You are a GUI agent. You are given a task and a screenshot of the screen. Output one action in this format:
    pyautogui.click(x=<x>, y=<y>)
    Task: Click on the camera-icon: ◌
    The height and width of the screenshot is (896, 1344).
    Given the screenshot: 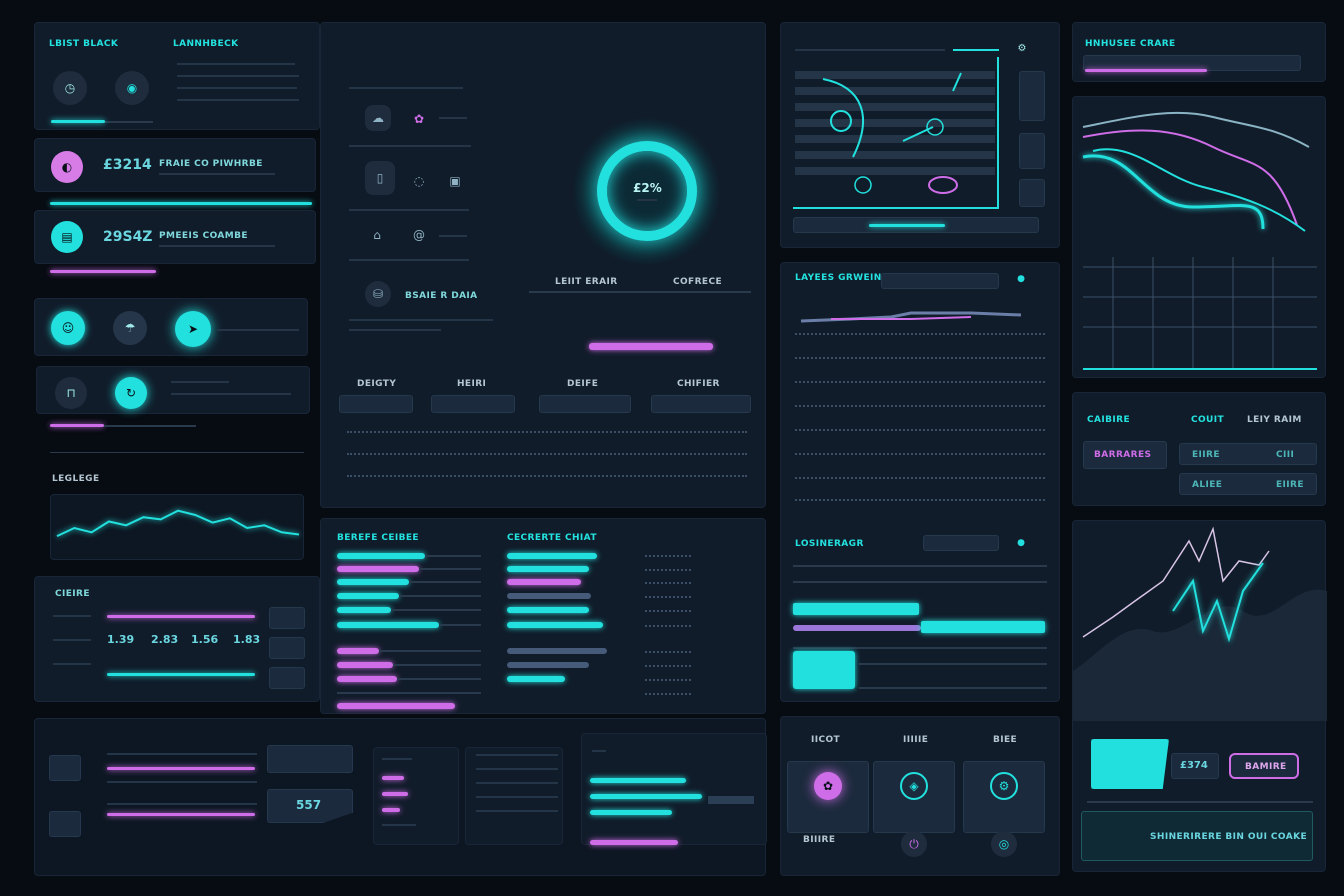 What is the action you would take?
    pyautogui.click(x=419, y=181)
    